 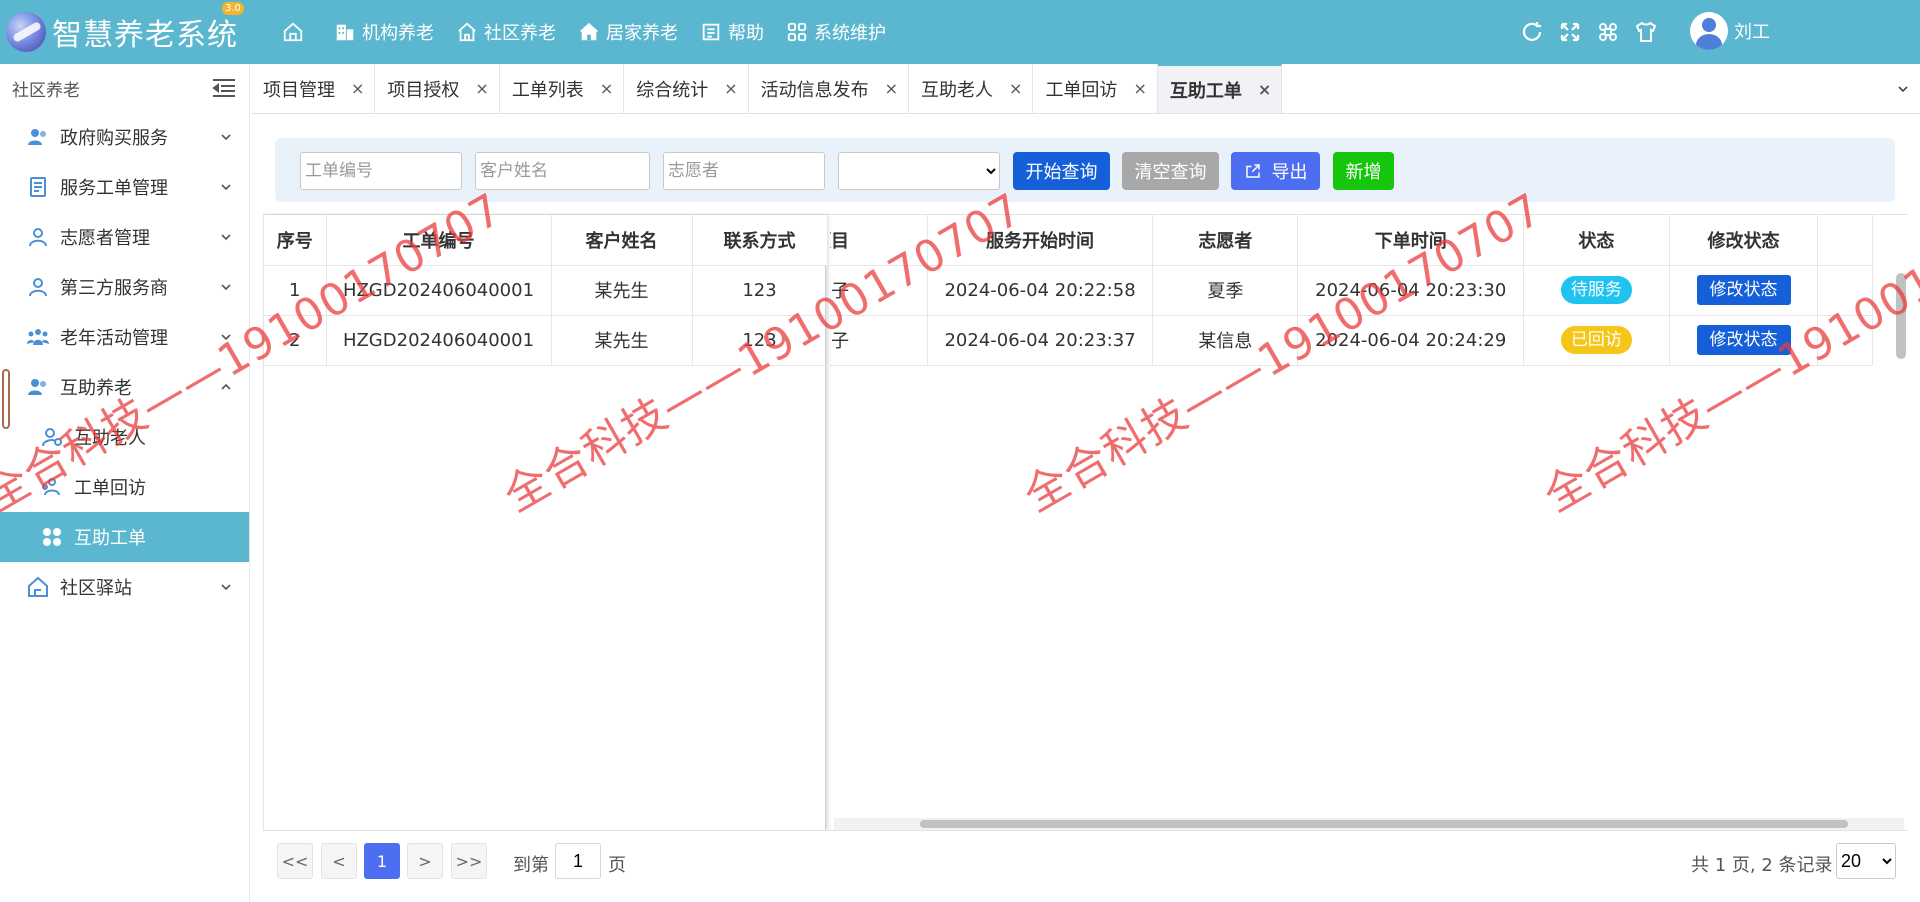 What do you see at coordinates (1532, 32) in the screenshot?
I see `refresh-icon` at bounding box center [1532, 32].